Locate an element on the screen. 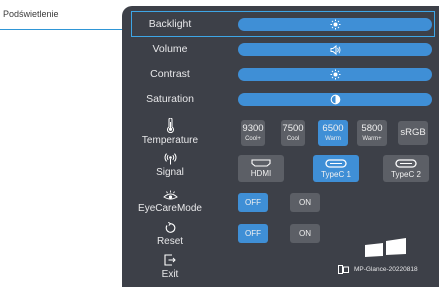 Image resolution: width=439 pixels, height=287 pixels. signal-option-typec1: TypeC 1 is located at coordinates (336, 168).